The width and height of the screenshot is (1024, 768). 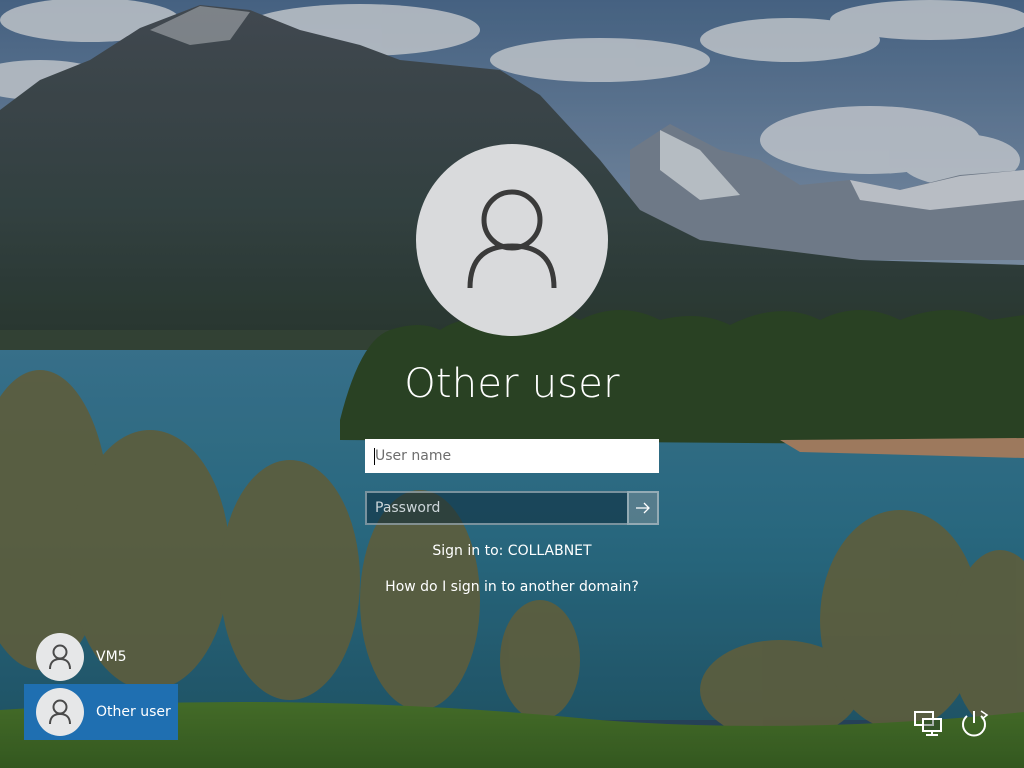 I want to click on network-button, so click(x=928, y=723).